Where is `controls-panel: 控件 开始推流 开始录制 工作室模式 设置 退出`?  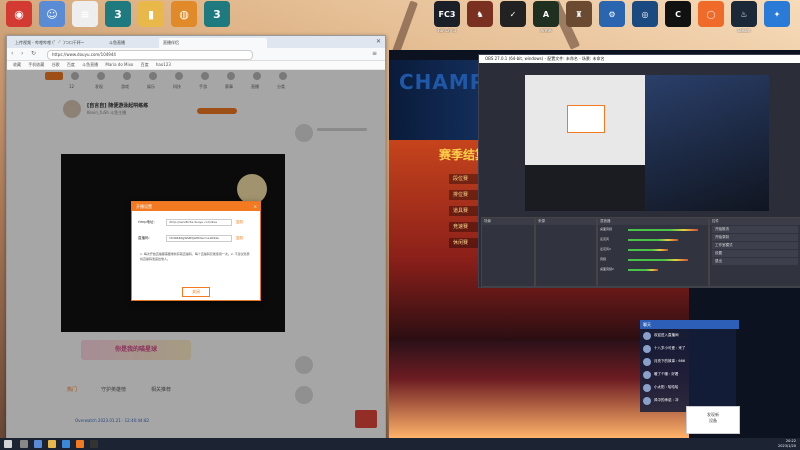 controls-panel: 控件 开始推流 开始录制 工作室模式 设置 退出 is located at coordinates (754, 252).